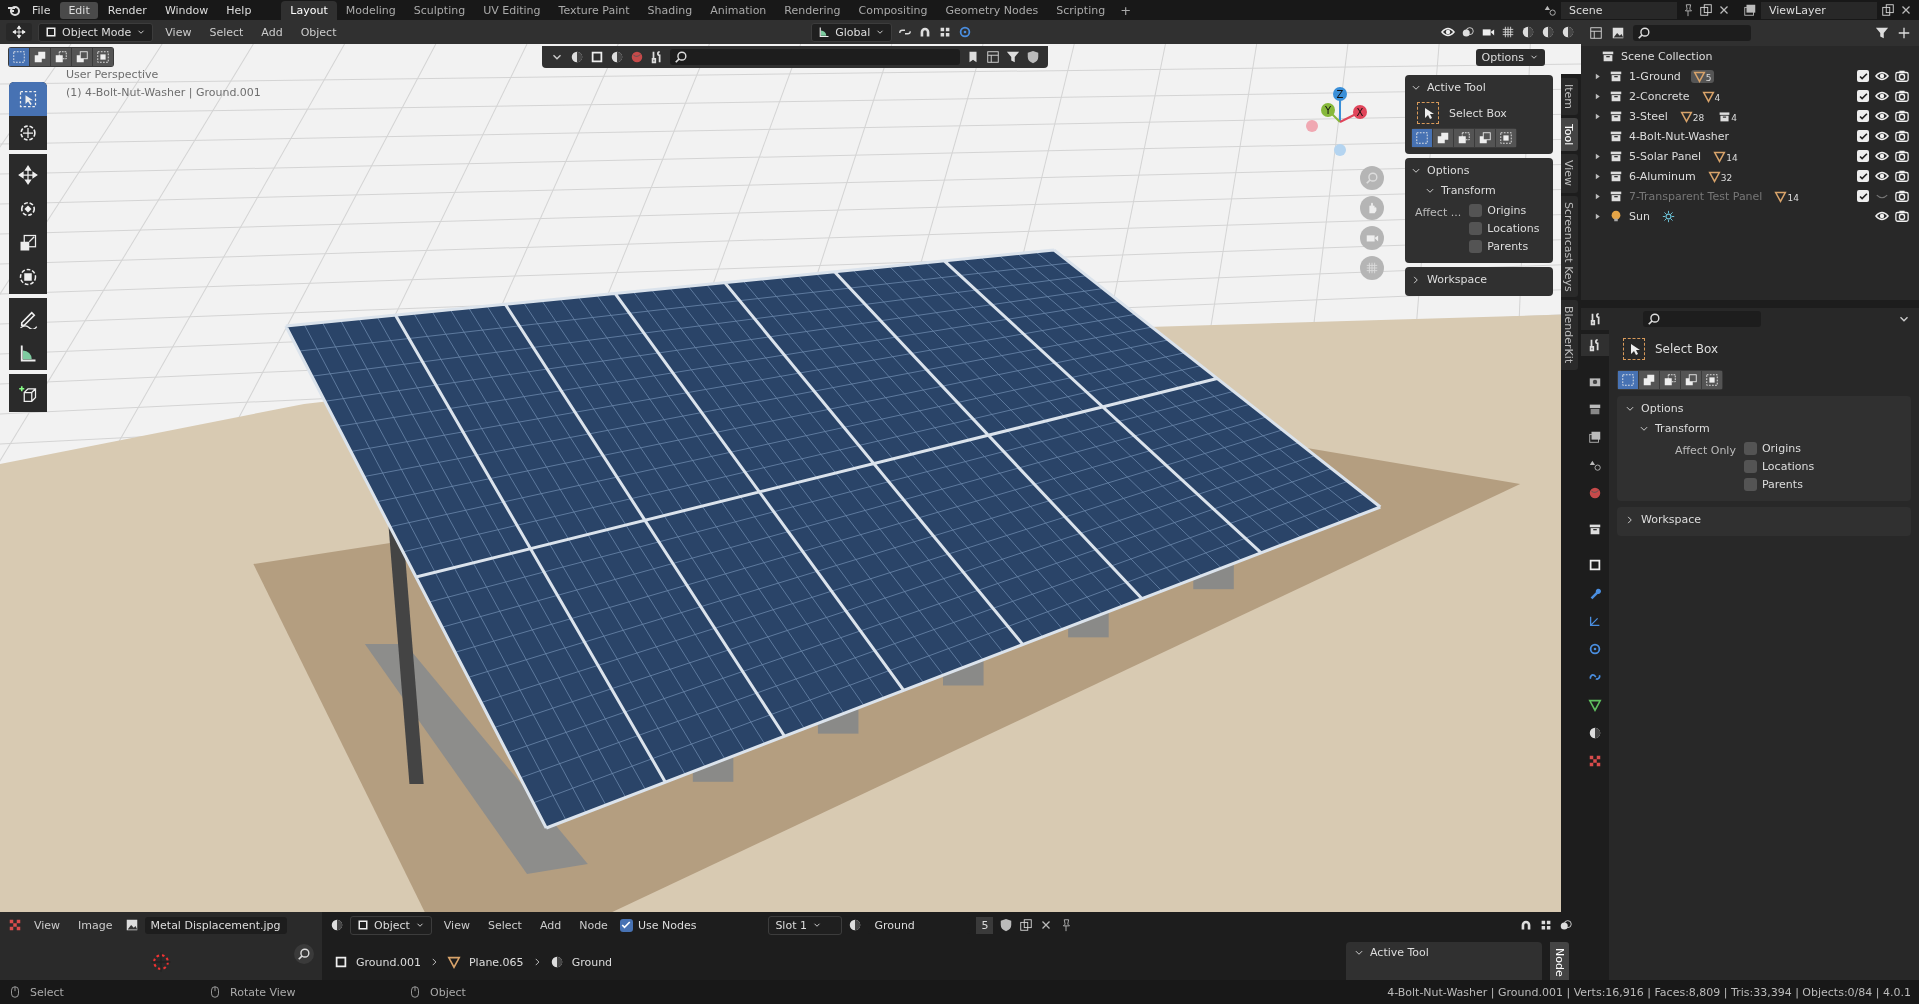 Image resolution: width=1919 pixels, height=1004 pixels. What do you see at coordinates (1353, 114) in the screenshot?
I see `axis-handle: X` at bounding box center [1353, 114].